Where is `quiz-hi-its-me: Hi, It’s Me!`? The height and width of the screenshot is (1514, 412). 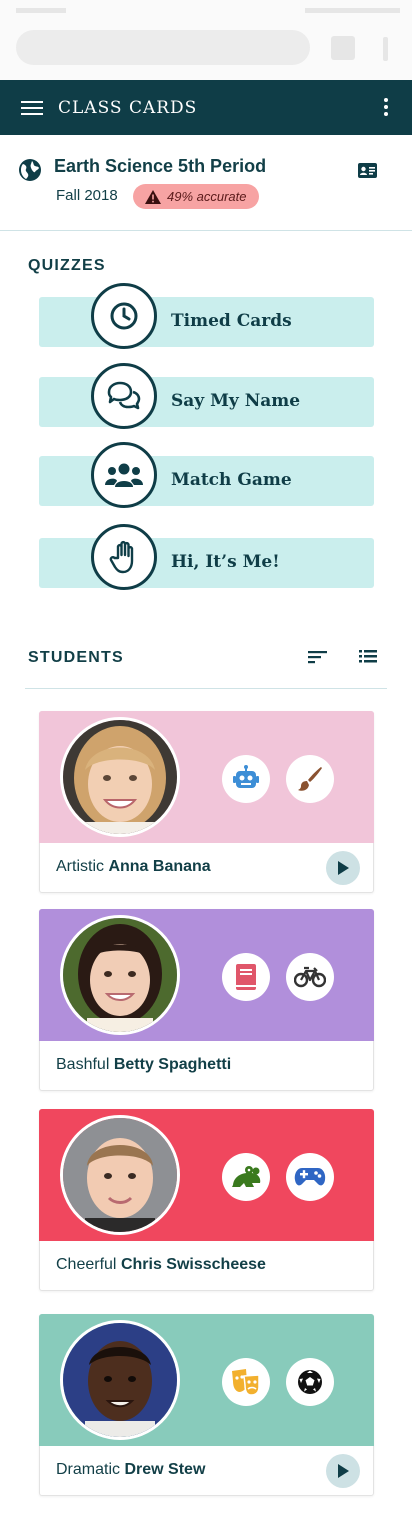
quiz-hi-its-me: Hi, It’s Me! is located at coordinates (206, 557).